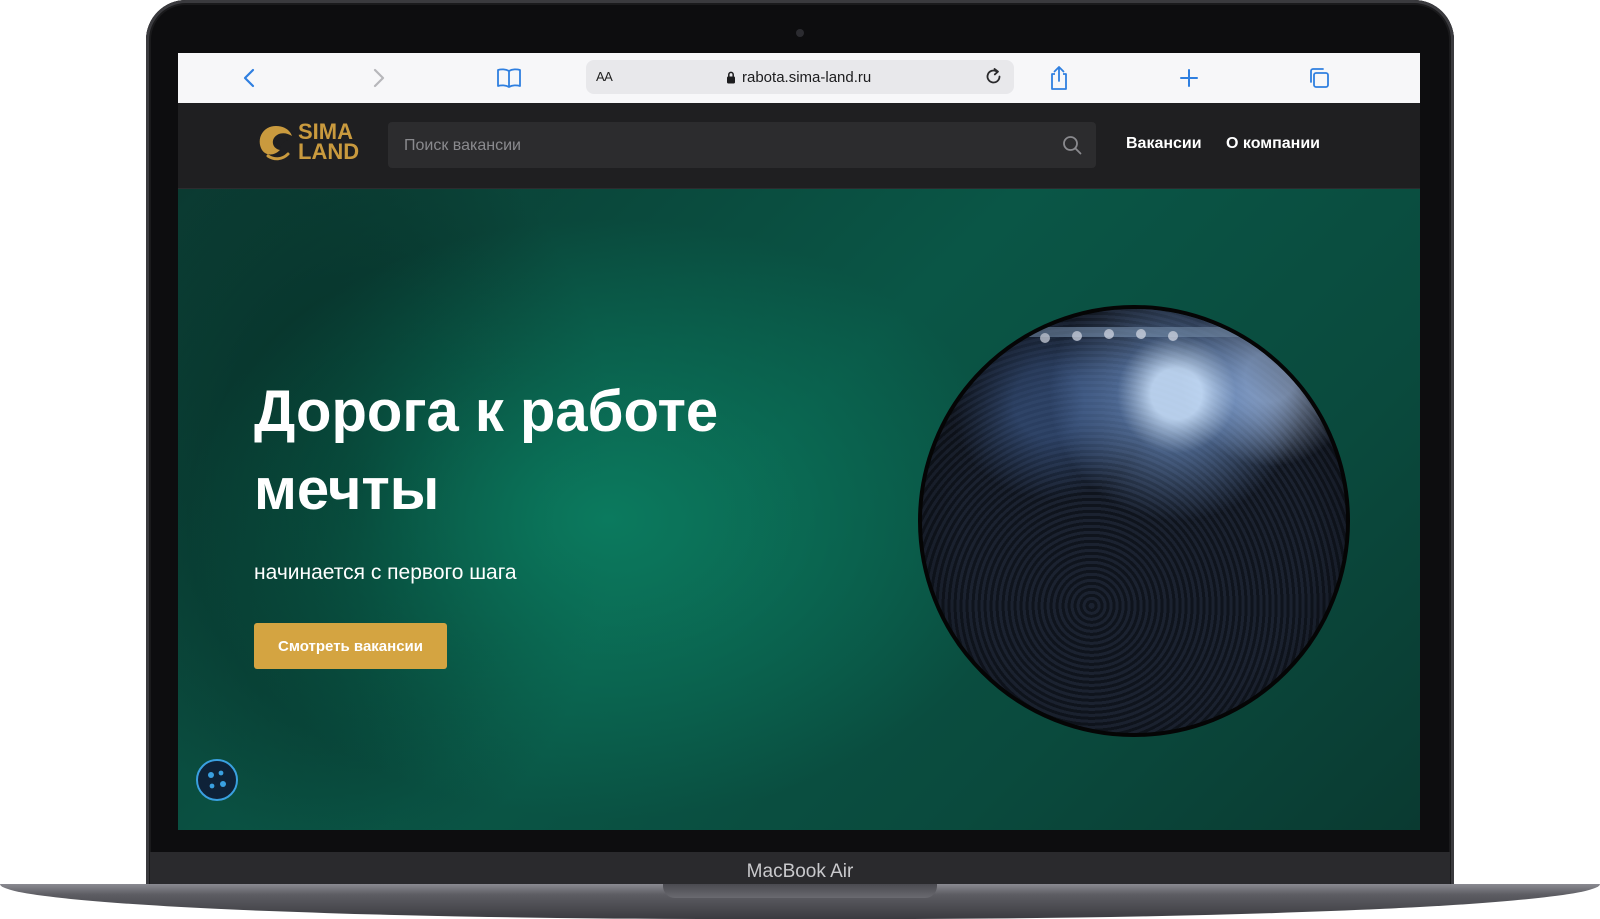 This screenshot has width=1600, height=919. I want to click on hero-title-line1: Дорога к работе, so click(486, 411).